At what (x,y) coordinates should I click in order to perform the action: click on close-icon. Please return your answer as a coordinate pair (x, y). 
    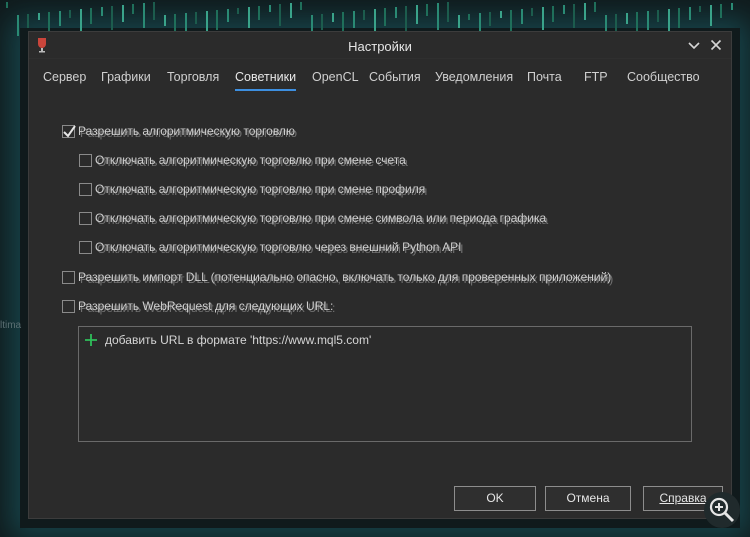
    Looking at the image, I should click on (716, 45).